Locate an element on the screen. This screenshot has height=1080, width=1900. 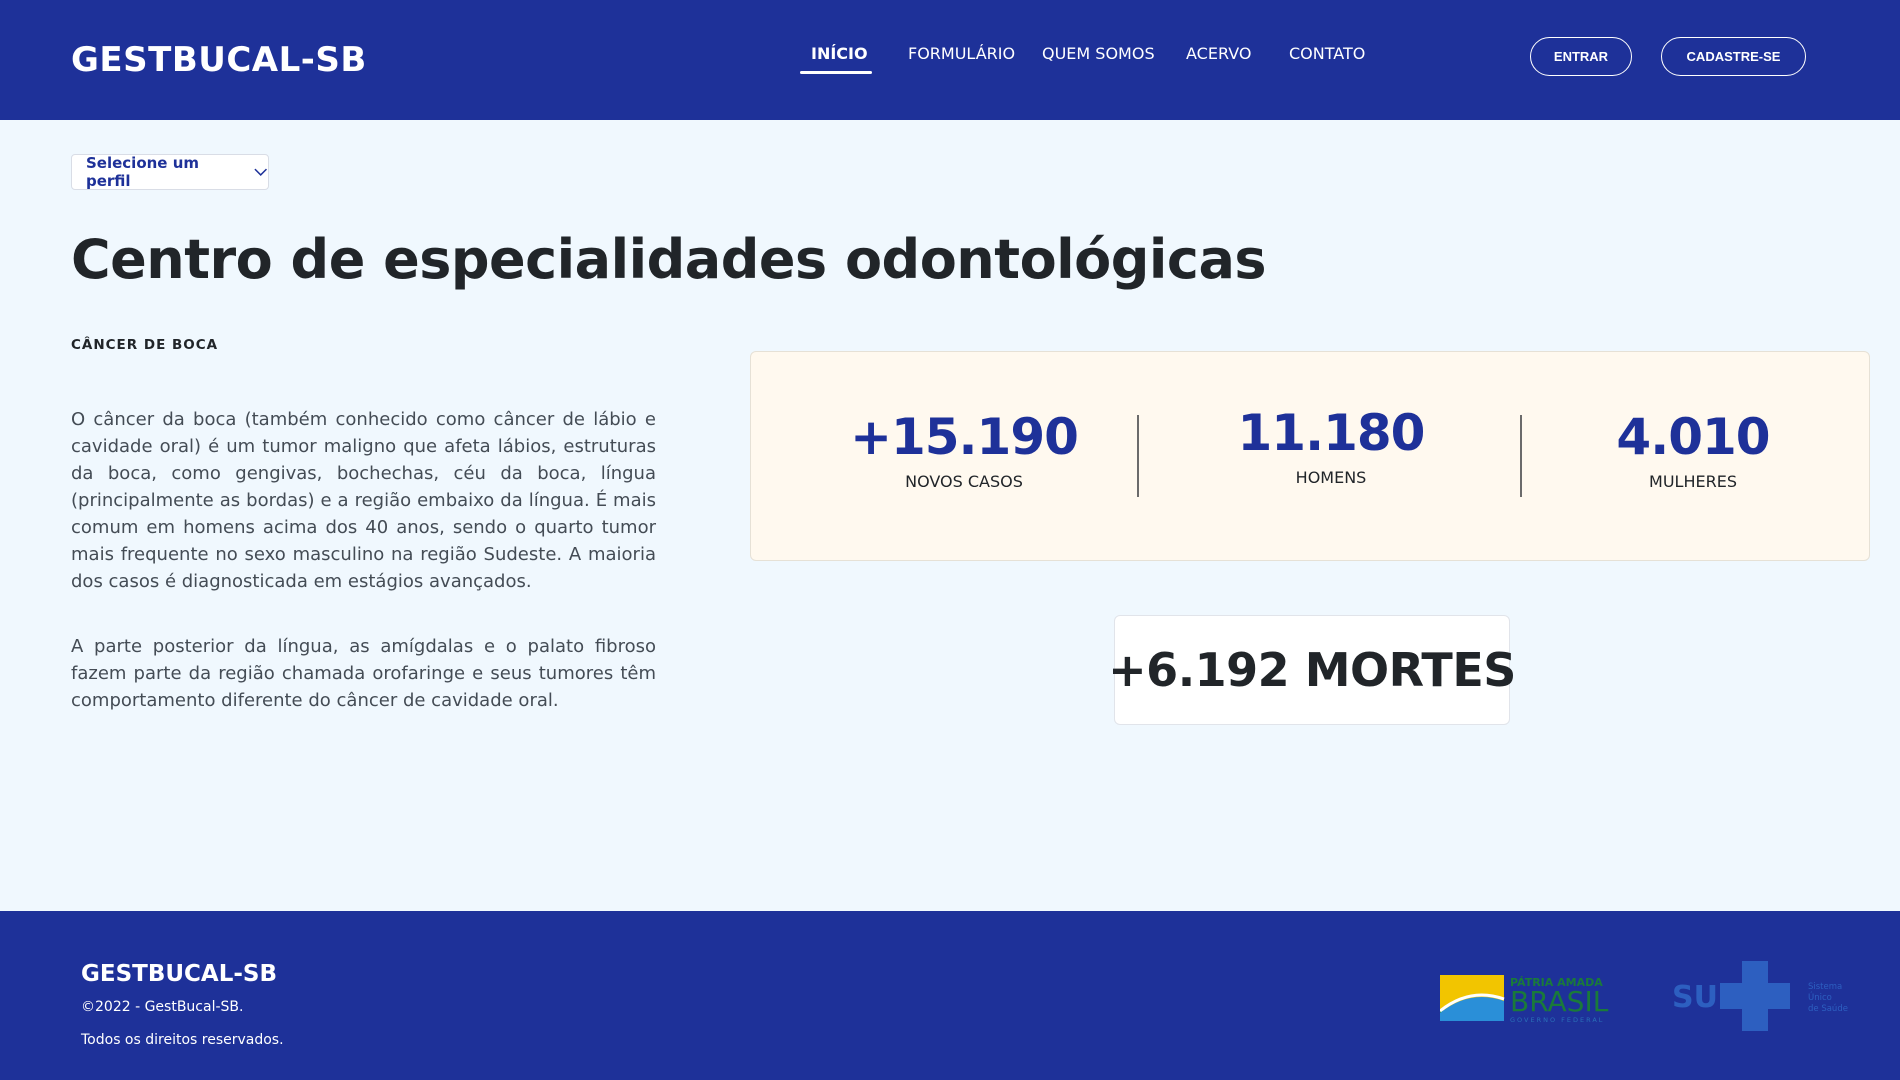
footer-rights: Todos os direitos reservados. is located at coordinates (182, 1040).